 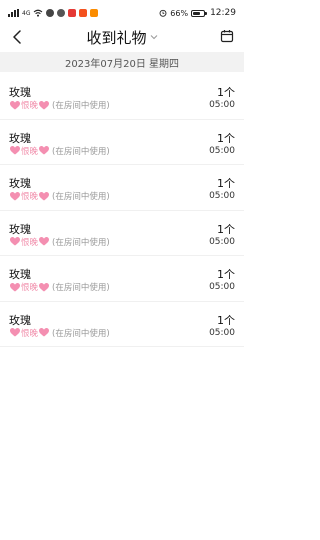 I want to click on status-bar-left: 4G, so click(x=53, y=13).